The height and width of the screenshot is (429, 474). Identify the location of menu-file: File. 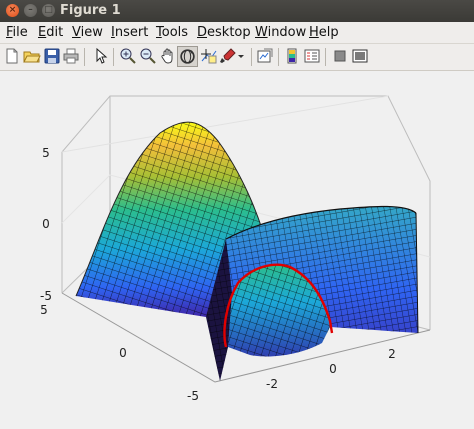
(17, 32).